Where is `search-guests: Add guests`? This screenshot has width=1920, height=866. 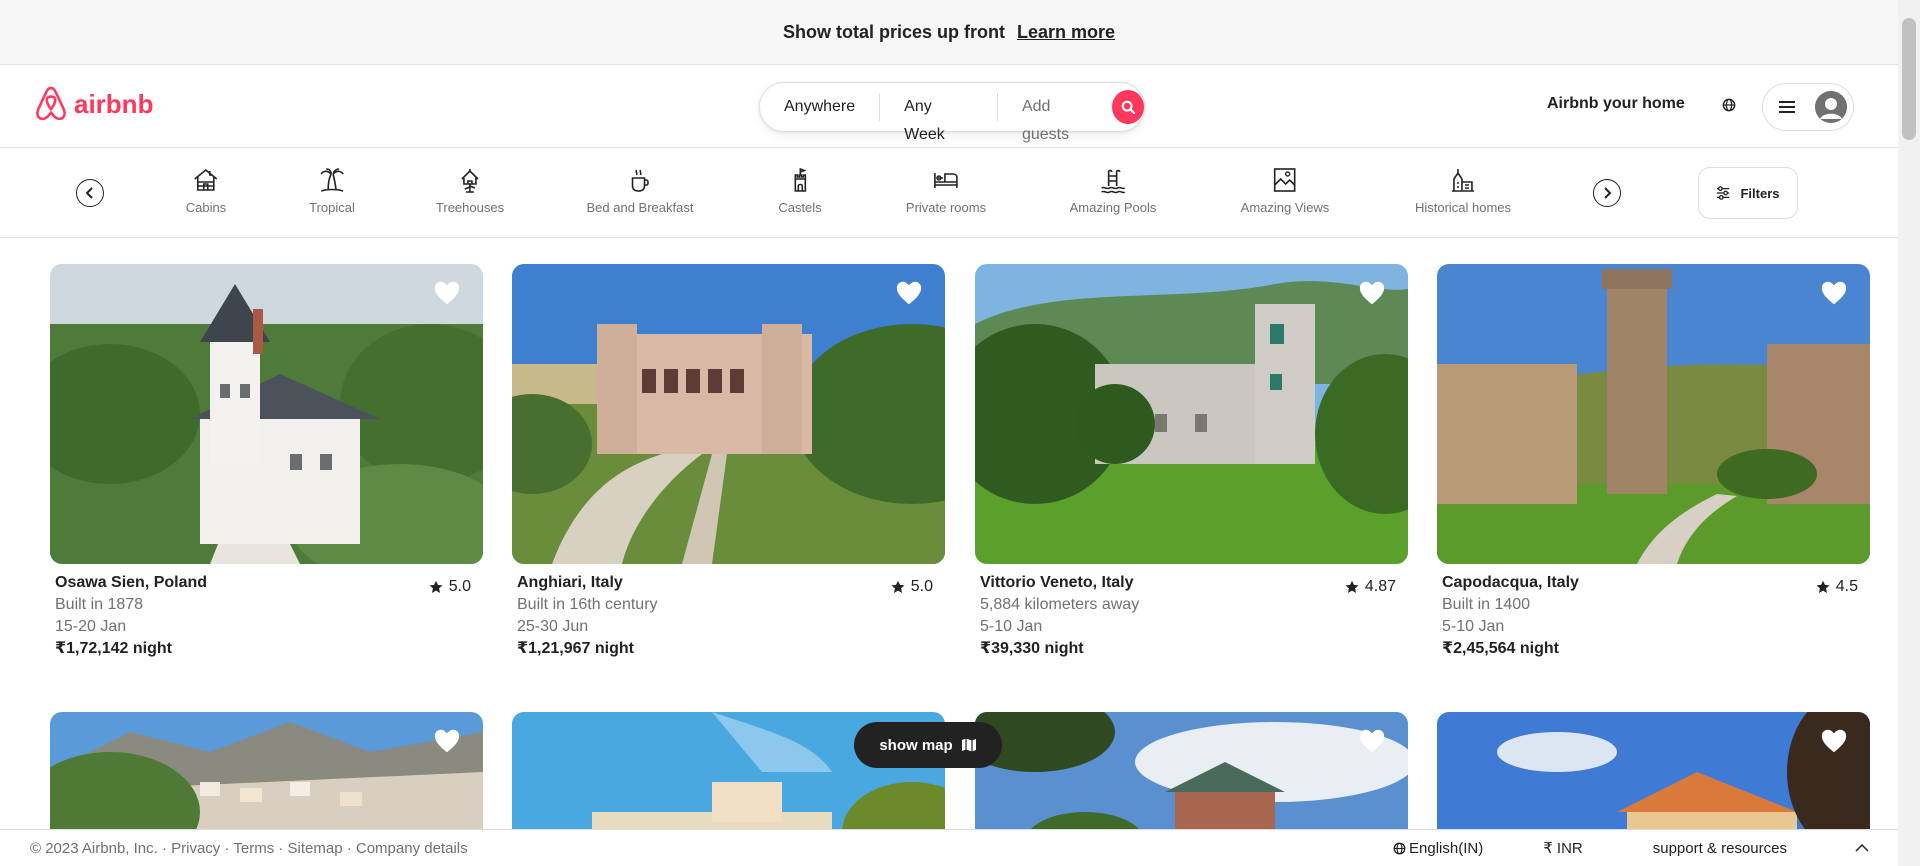 search-guests: Add guests is located at coordinates (1054, 118).